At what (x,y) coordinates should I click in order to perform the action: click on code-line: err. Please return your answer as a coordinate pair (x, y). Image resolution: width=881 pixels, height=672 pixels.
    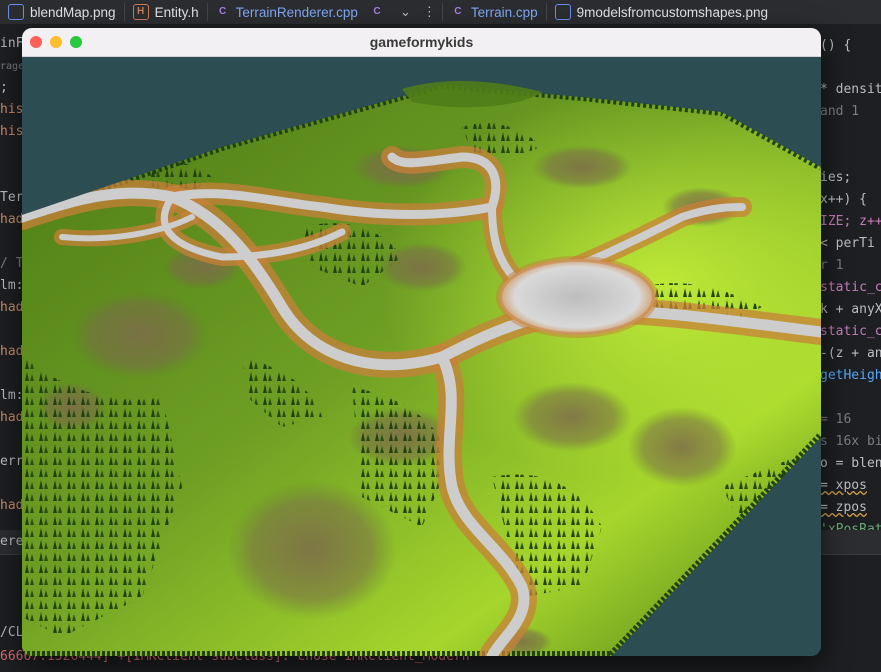
    Looking at the image, I should click on (12, 461).